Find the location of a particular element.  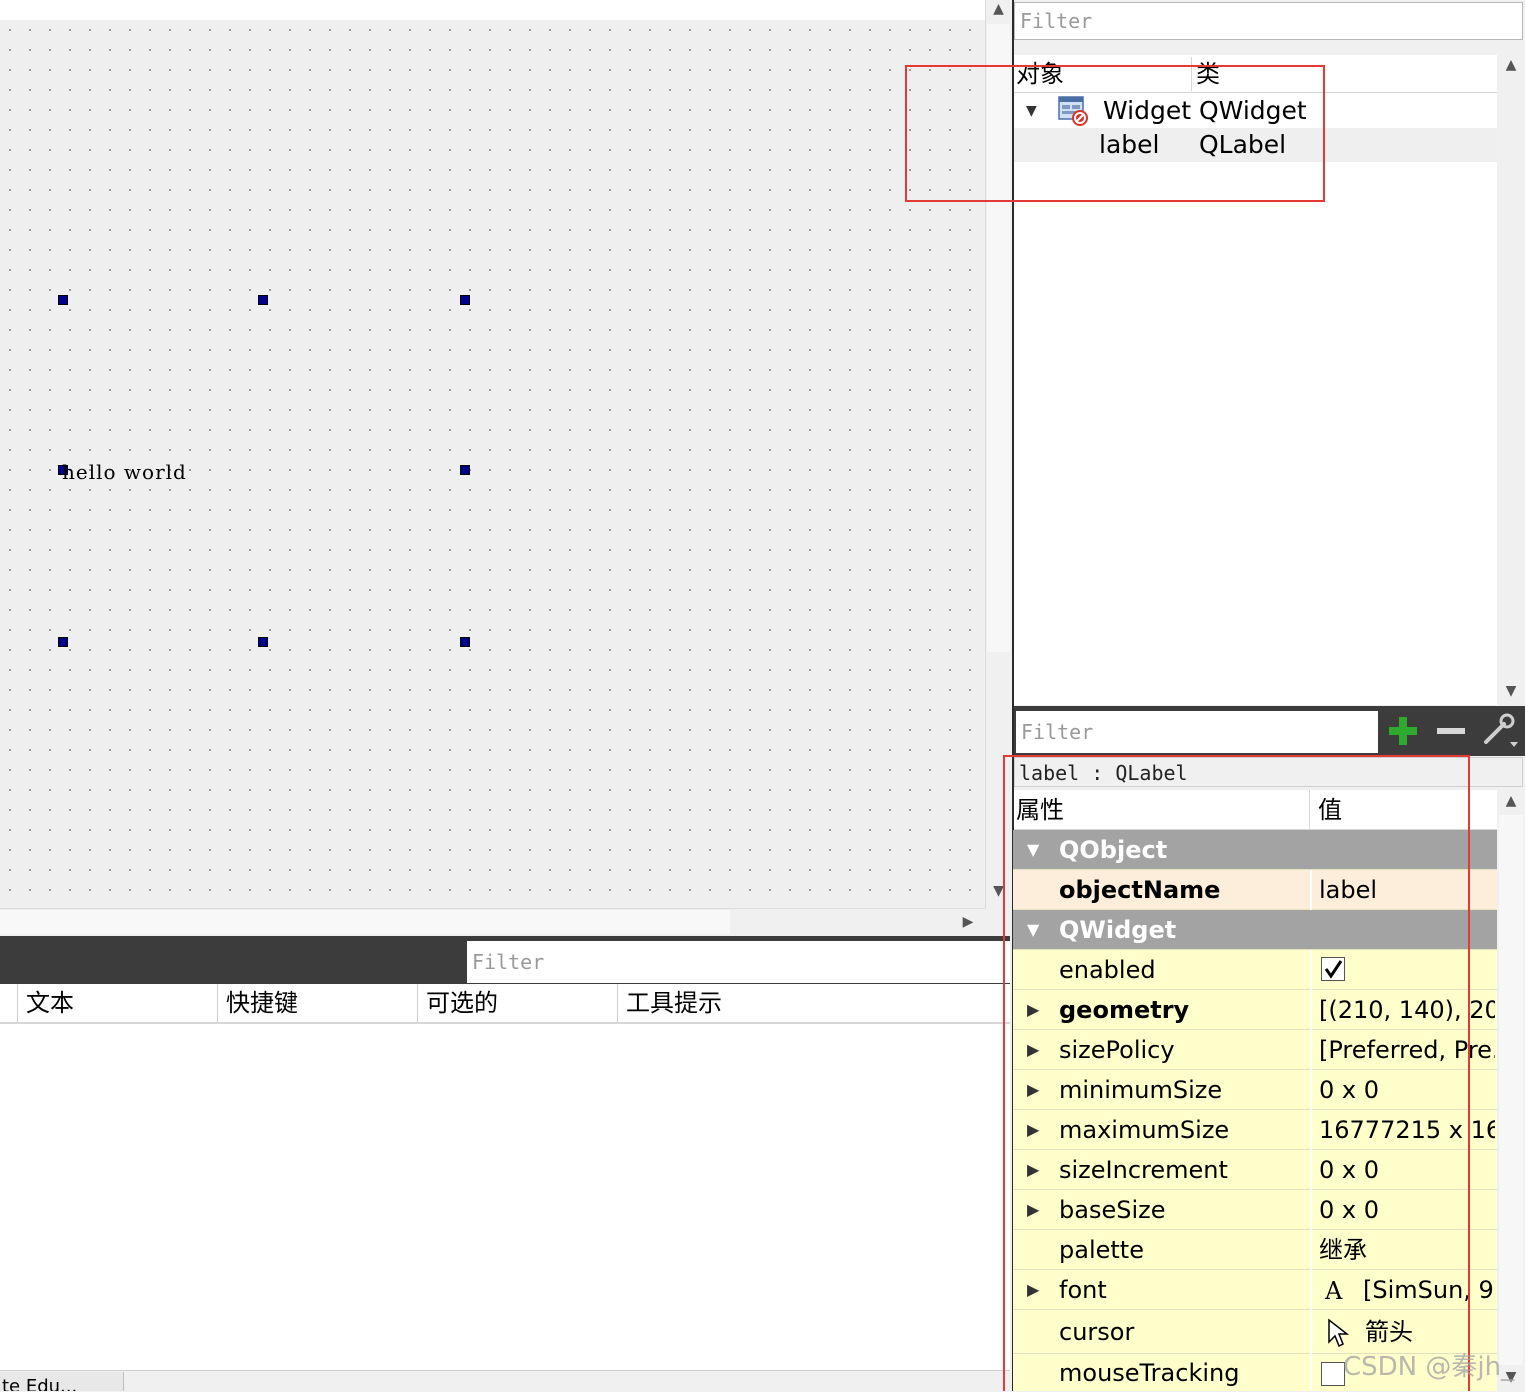

resize-handle-bl is located at coordinates (63, 642).